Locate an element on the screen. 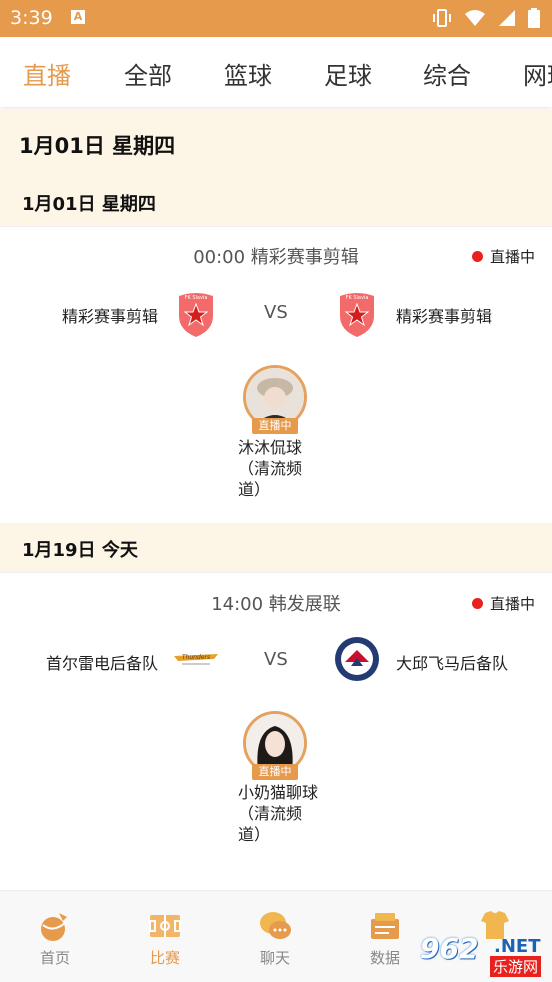 This screenshot has height=982, width=552. away-team-logo-icon is located at coordinates (357, 659).